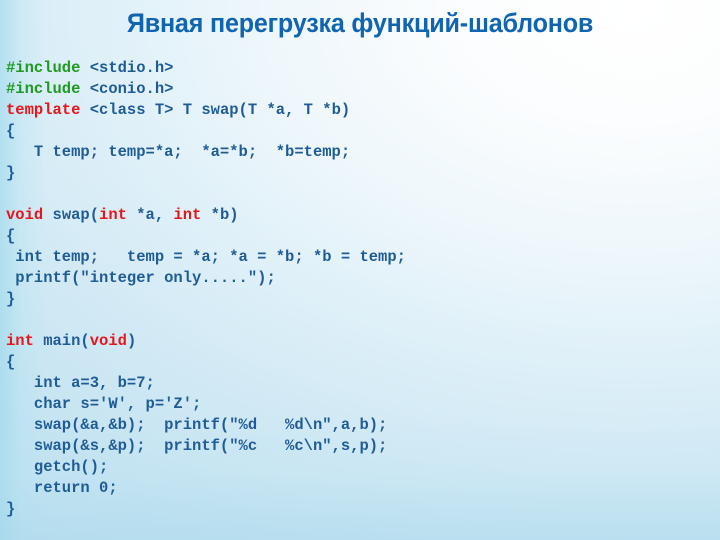 The image size is (720, 540). What do you see at coordinates (363, 467) in the screenshot?
I see `code-line: getch();` at bounding box center [363, 467].